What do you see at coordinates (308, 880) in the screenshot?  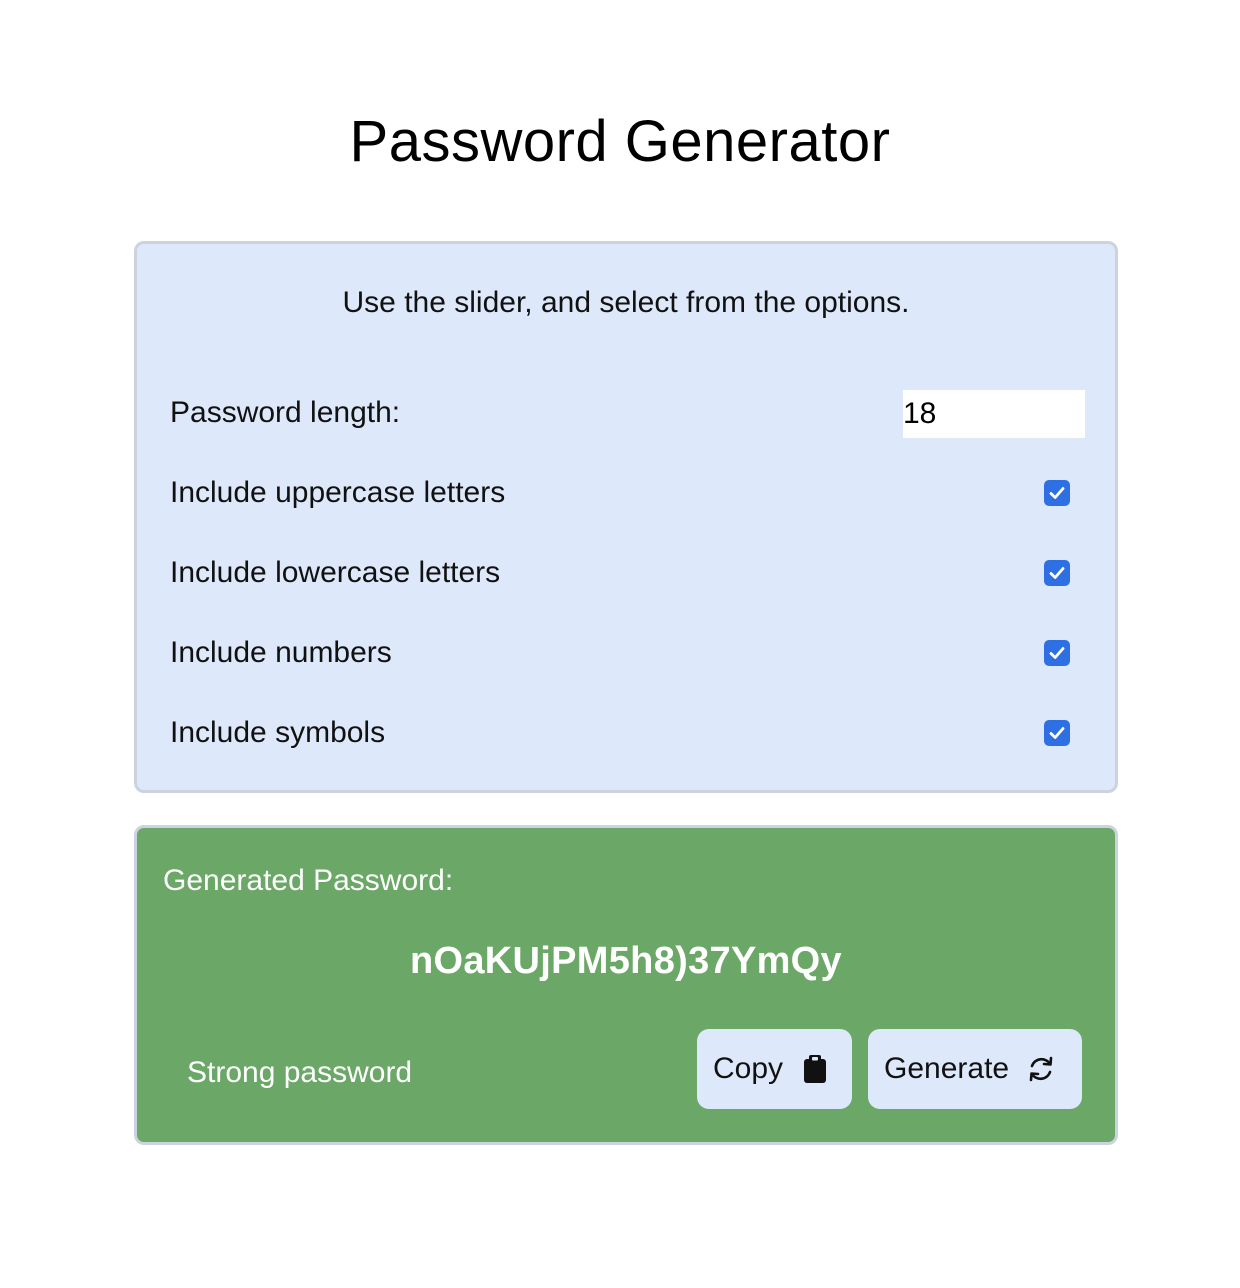 I see `generated-password-label: Generated Password:` at bounding box center [308, 880].